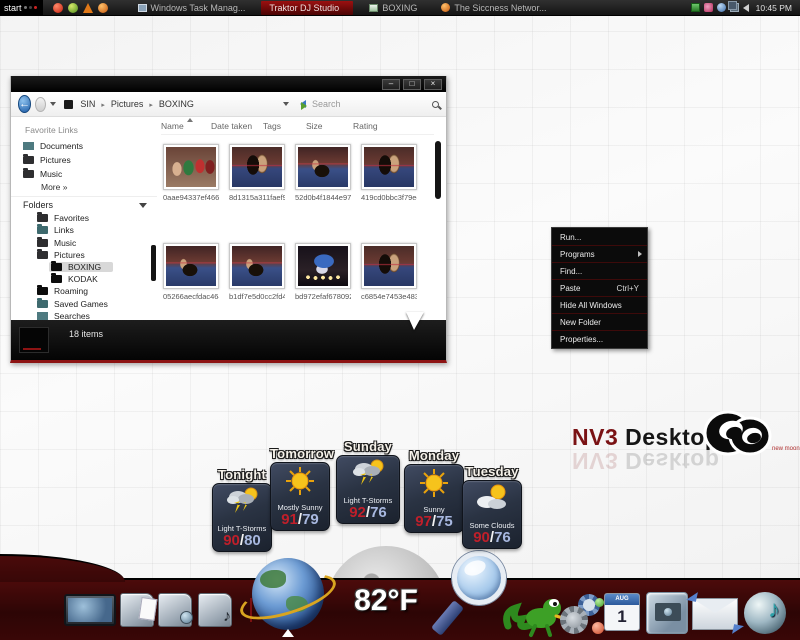 The height and width of the screenshot is (640, 800). I want to click on dock-music-folder-icon: ♪, so click(215, 610).